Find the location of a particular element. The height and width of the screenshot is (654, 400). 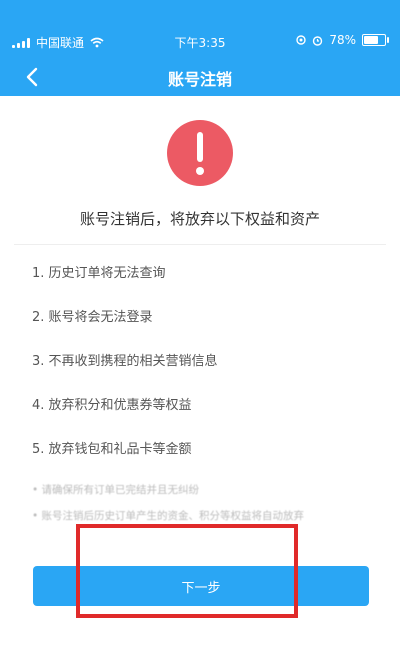

location-icon is located at coordinates (301, 40).